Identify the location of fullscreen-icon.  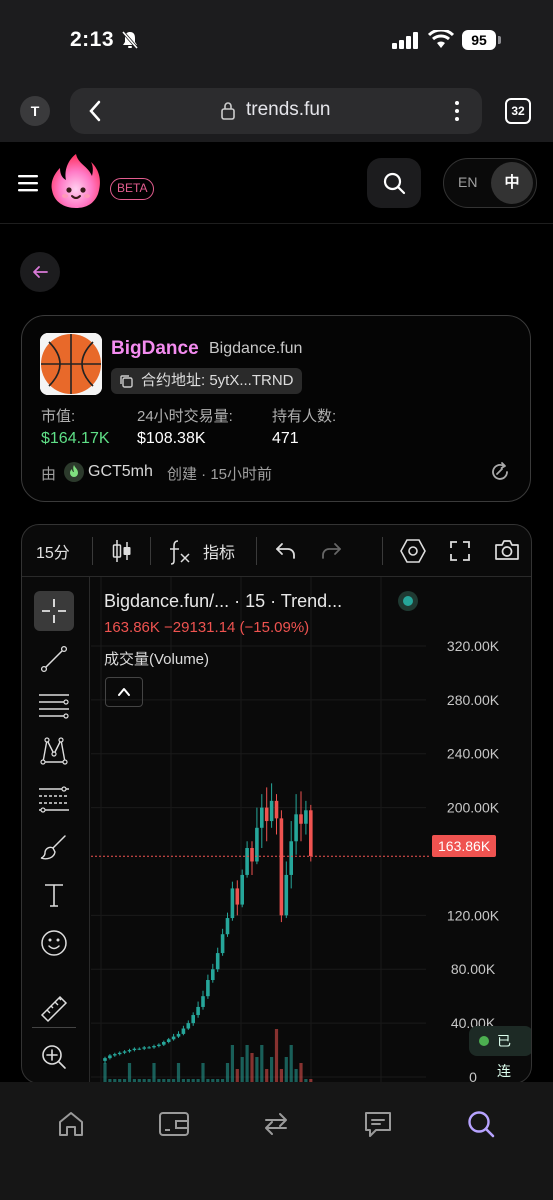
(460, 551).